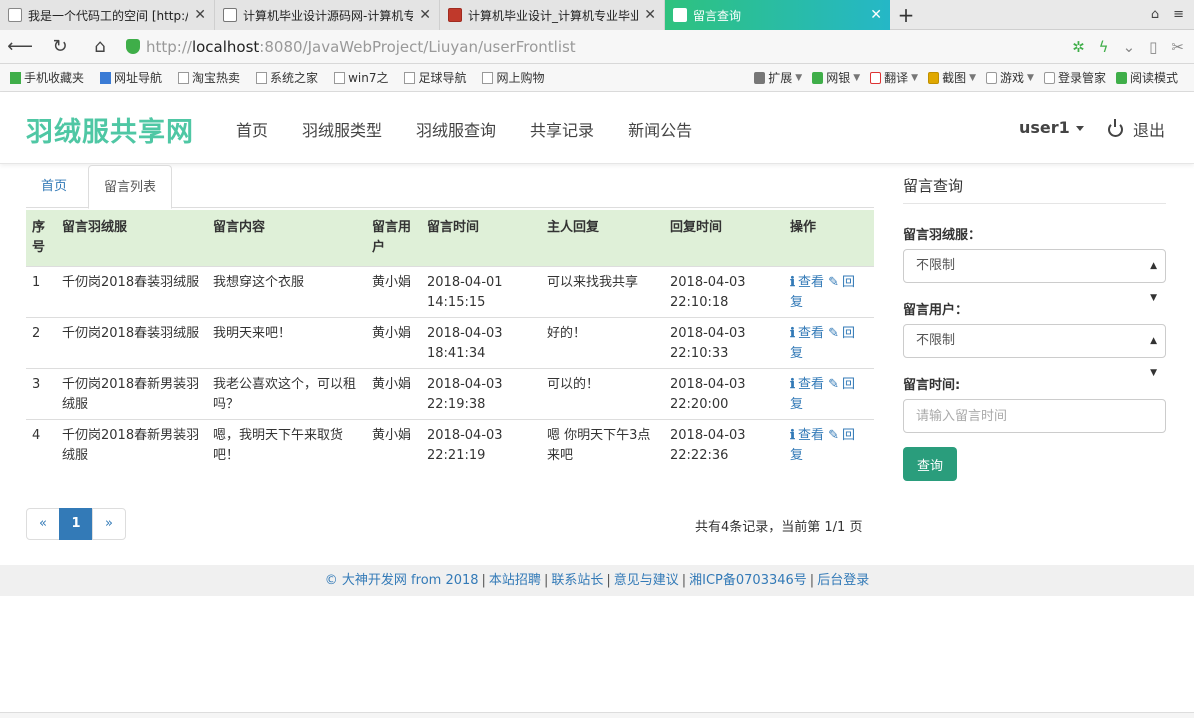  I want to click on tool-extensions: 扩展 ▼, so click(778, 77).